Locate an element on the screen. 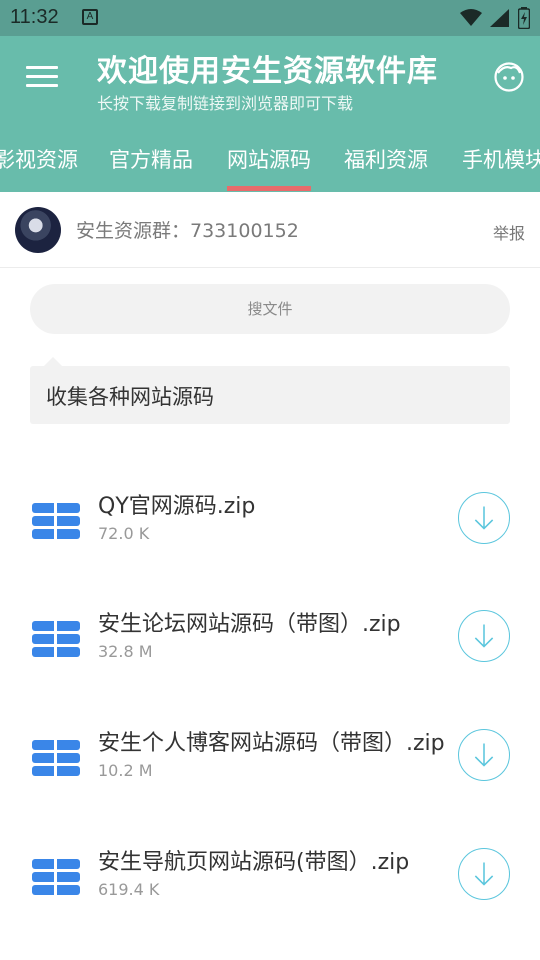 The height and width of the screenshot is (960, 540). file-item: QY官网源码.zip 72.0 K is located at coordinates (270, 512).